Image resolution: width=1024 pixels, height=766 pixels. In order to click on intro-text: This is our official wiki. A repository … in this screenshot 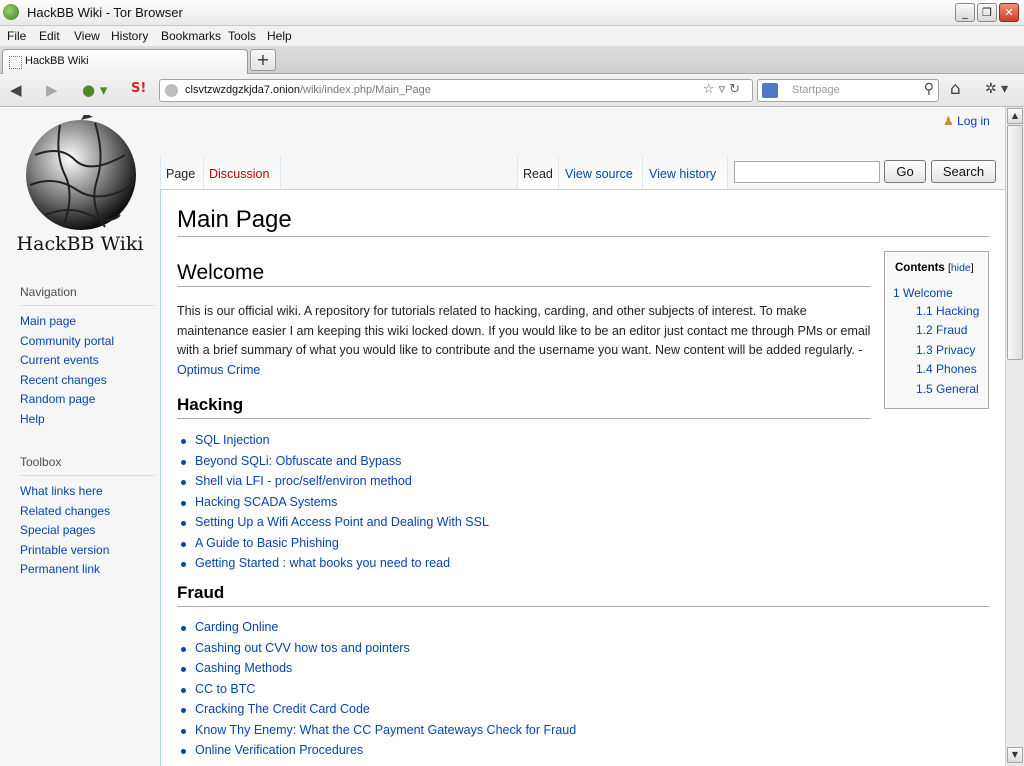, I will do `click(524, 330)`.